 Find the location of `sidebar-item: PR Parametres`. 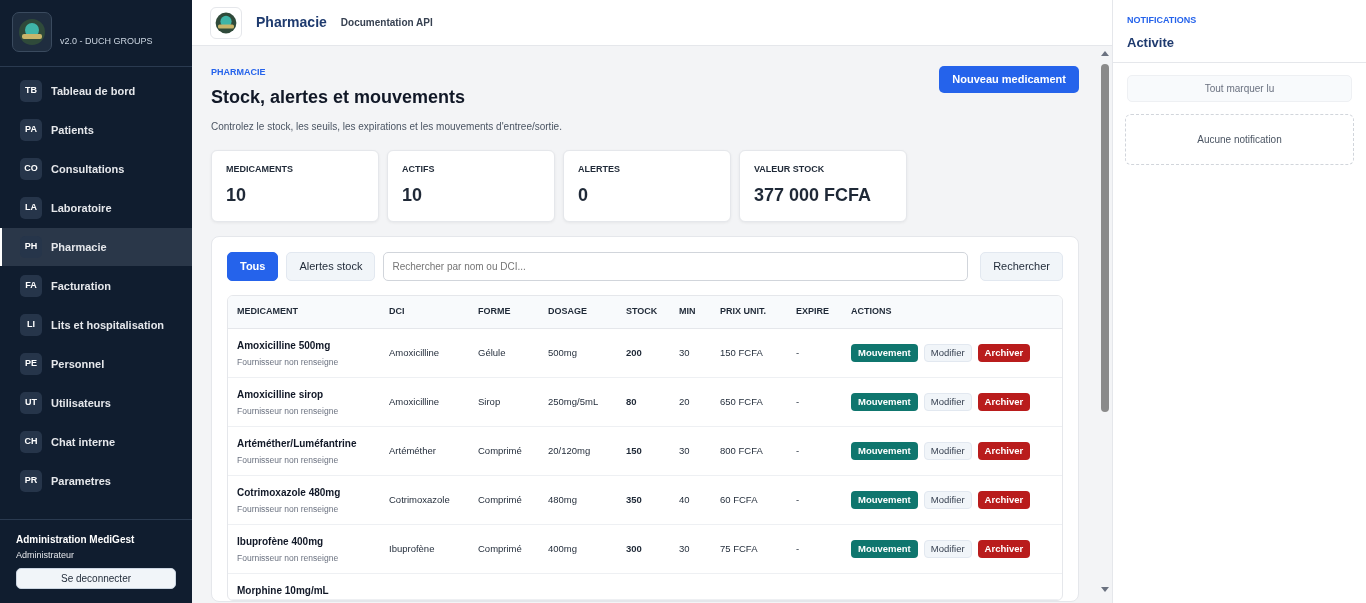

sidebar-item: PR Parametres is located at coordinates (96, 481).